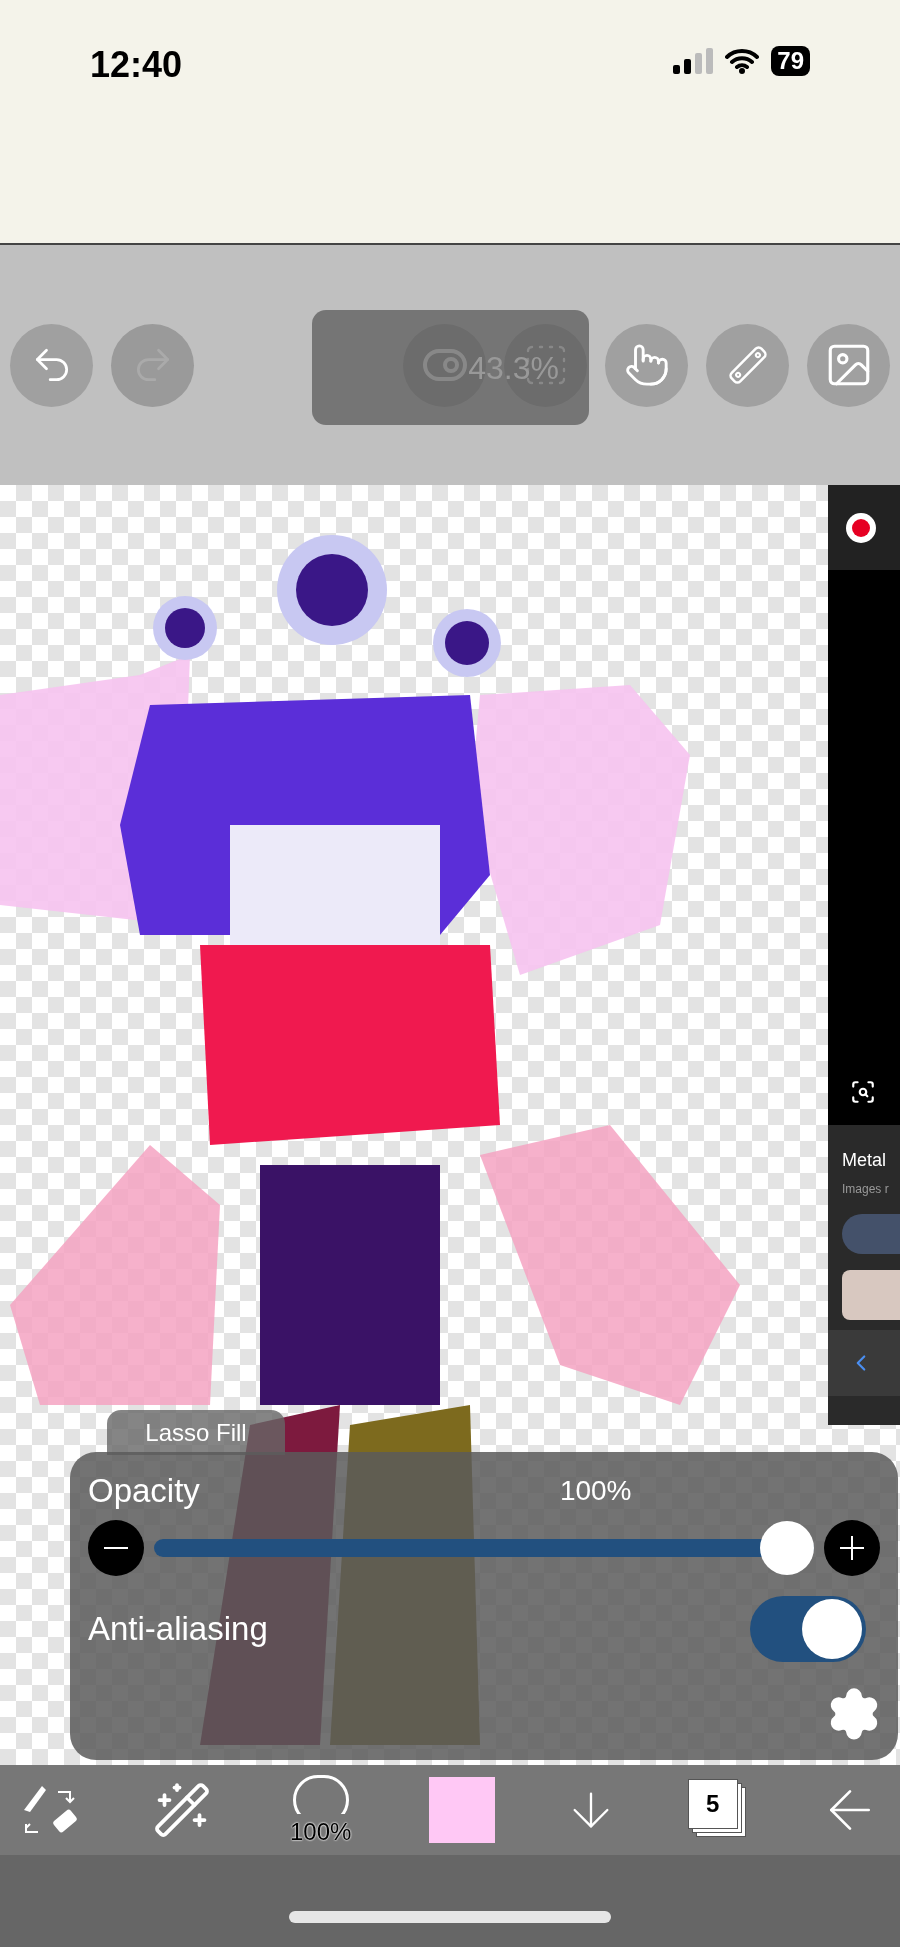  Describe the element at coordinates (866, 1189) in the screenshot. I see `panel-subtitle: Images r` at that location.